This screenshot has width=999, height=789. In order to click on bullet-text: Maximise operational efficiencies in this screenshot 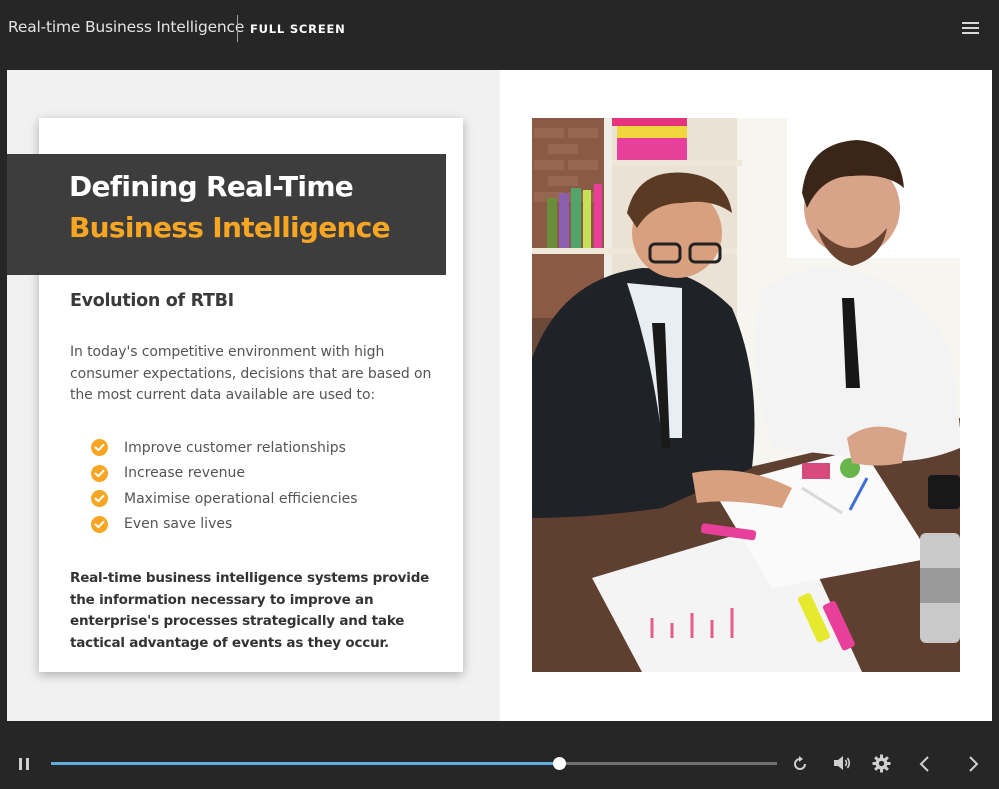, I will do `click(241, 498)`.